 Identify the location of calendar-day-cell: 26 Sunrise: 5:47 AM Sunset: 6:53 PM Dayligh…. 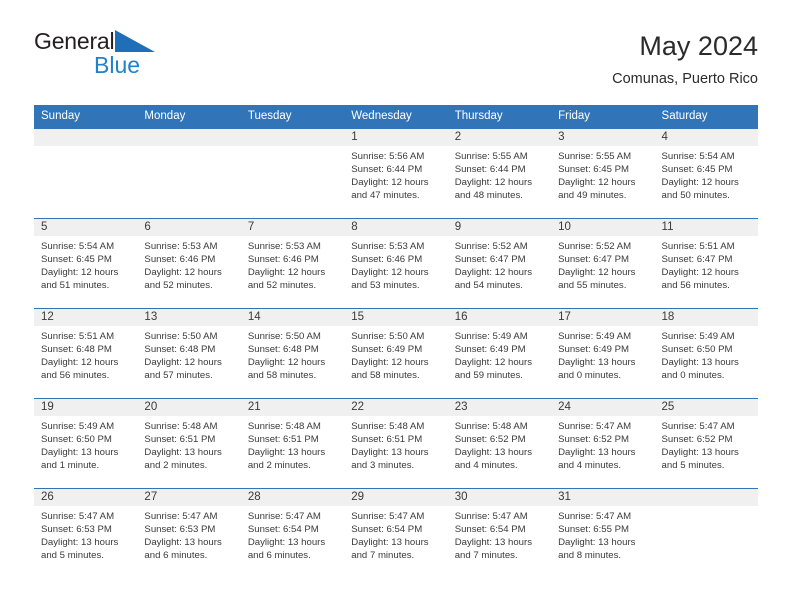
(86, 533).